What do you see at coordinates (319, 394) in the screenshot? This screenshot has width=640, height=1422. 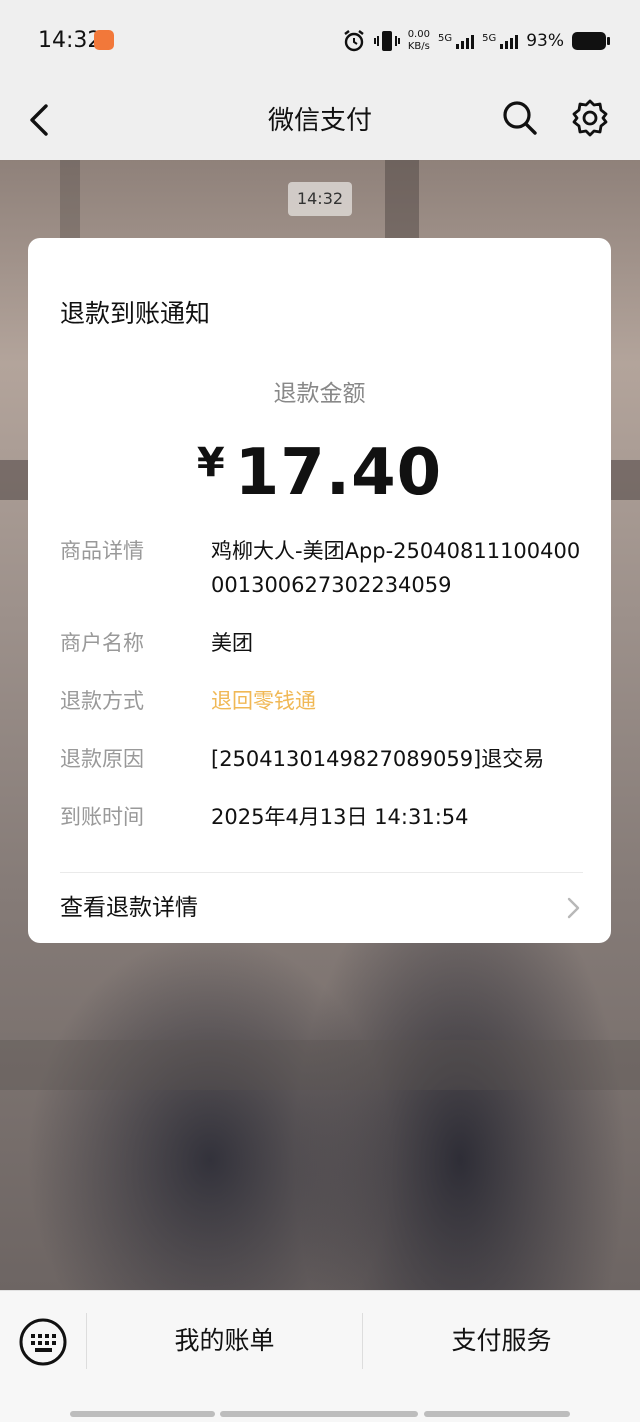 I see `amount-label: 退款金额` at bounding box center [319, 394].